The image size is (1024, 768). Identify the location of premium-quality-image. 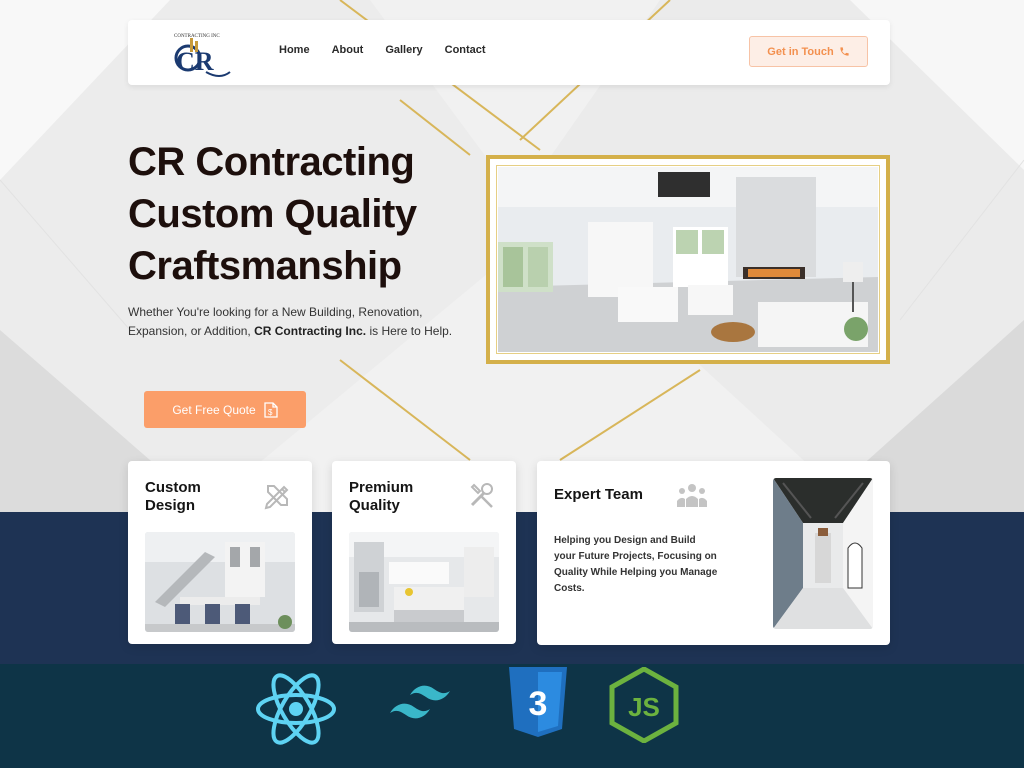
(424, 582).